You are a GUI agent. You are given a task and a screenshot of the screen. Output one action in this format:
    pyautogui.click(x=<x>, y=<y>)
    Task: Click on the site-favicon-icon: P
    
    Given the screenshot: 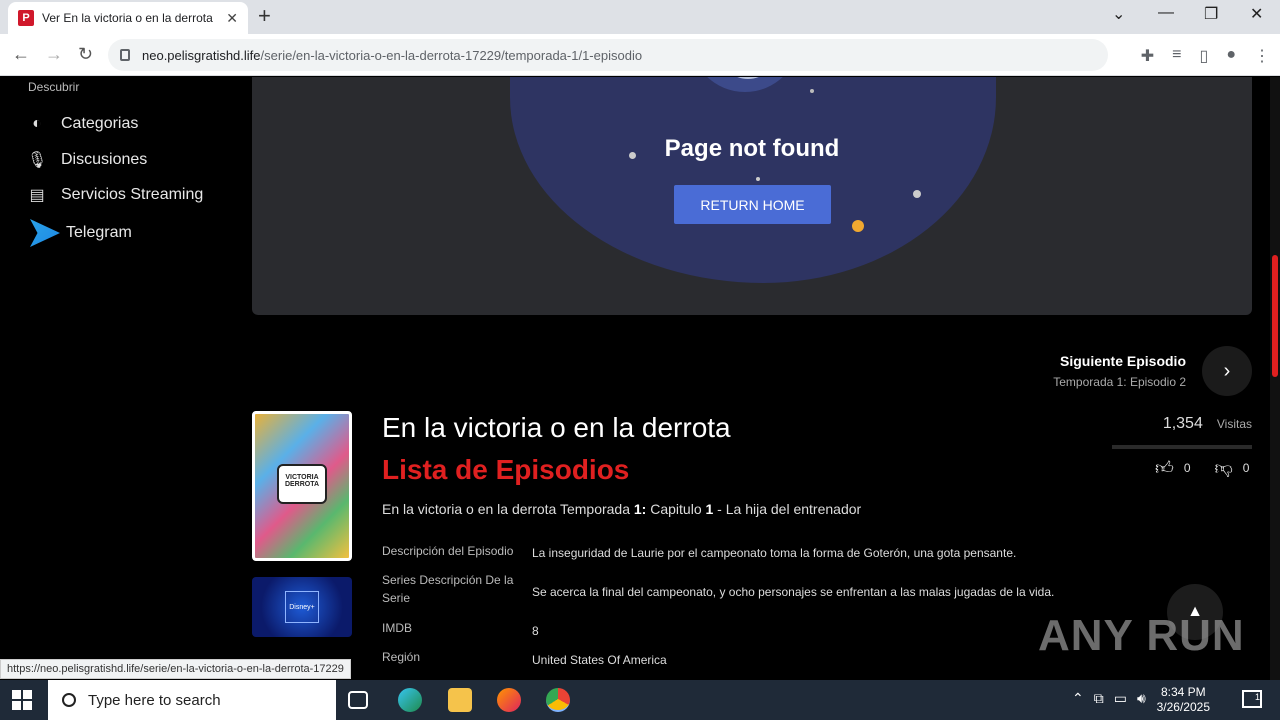 What is the action you would take?
    pyautogui.click(x=26, y=18)
    